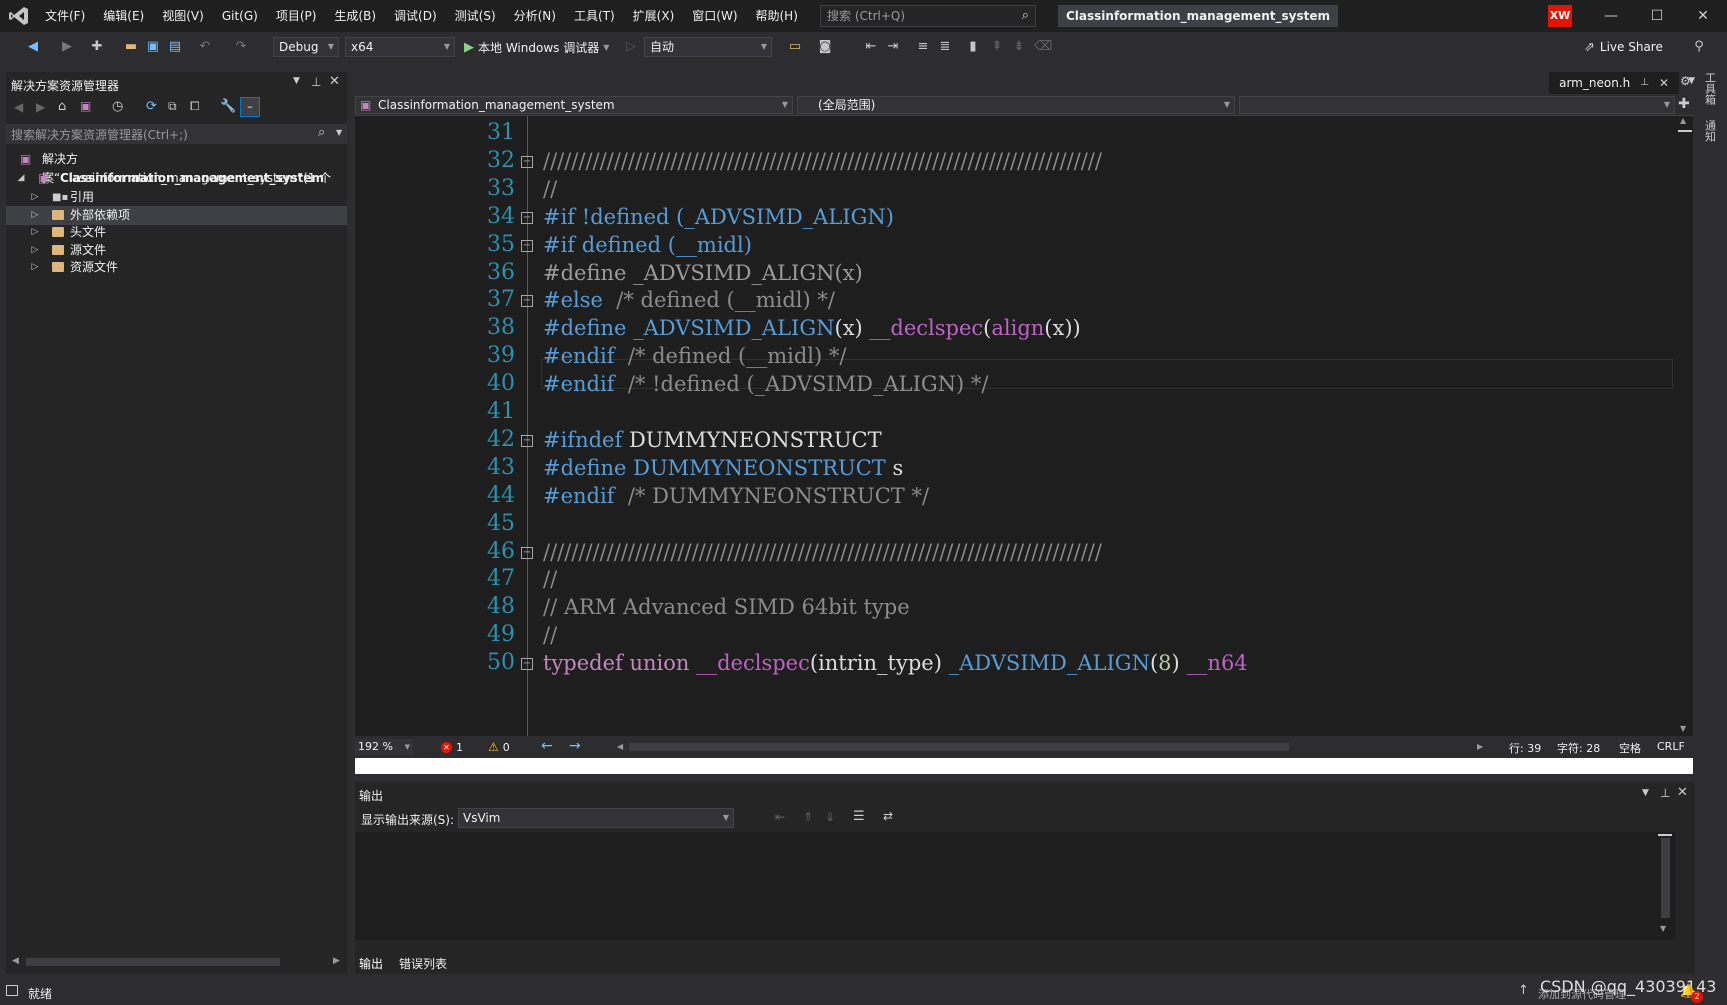 This screenshot has width=1727, height=1005. Describe the element at coordinates (703, 273) in the screenshot. I see `code-line: #define _ADVSIMD_ALIGN(x)` at that location.